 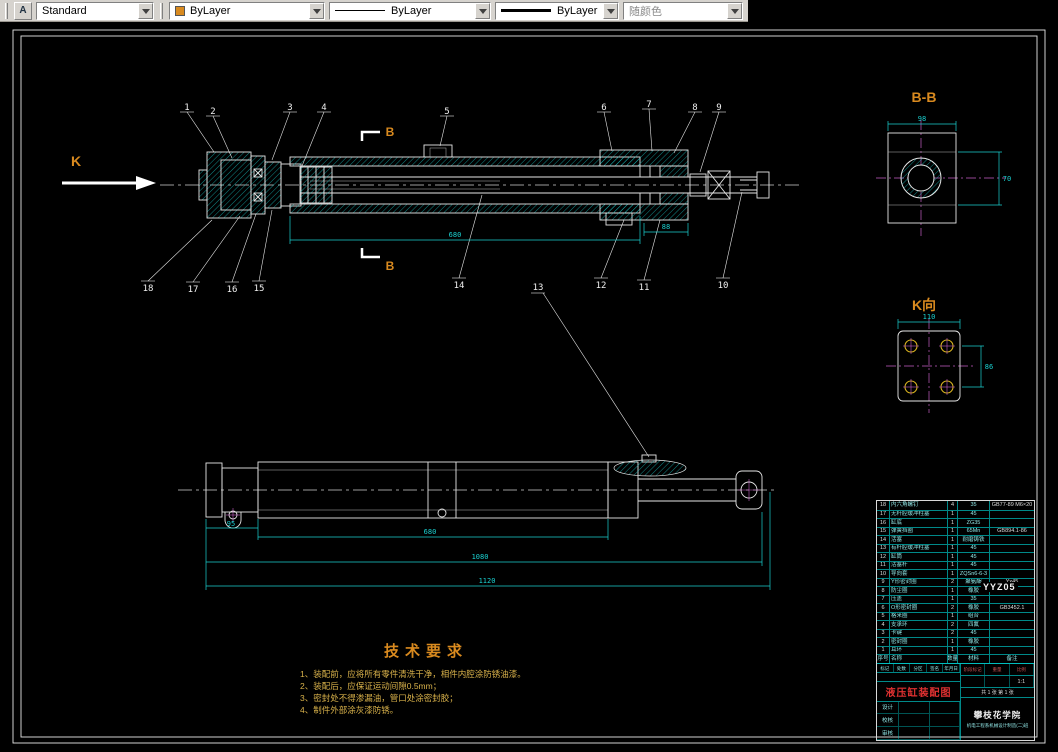 What do you see at coordinates (929, 317) in the screenshot?
I see `dimension-text: 110` at bounding box center [929, 317].